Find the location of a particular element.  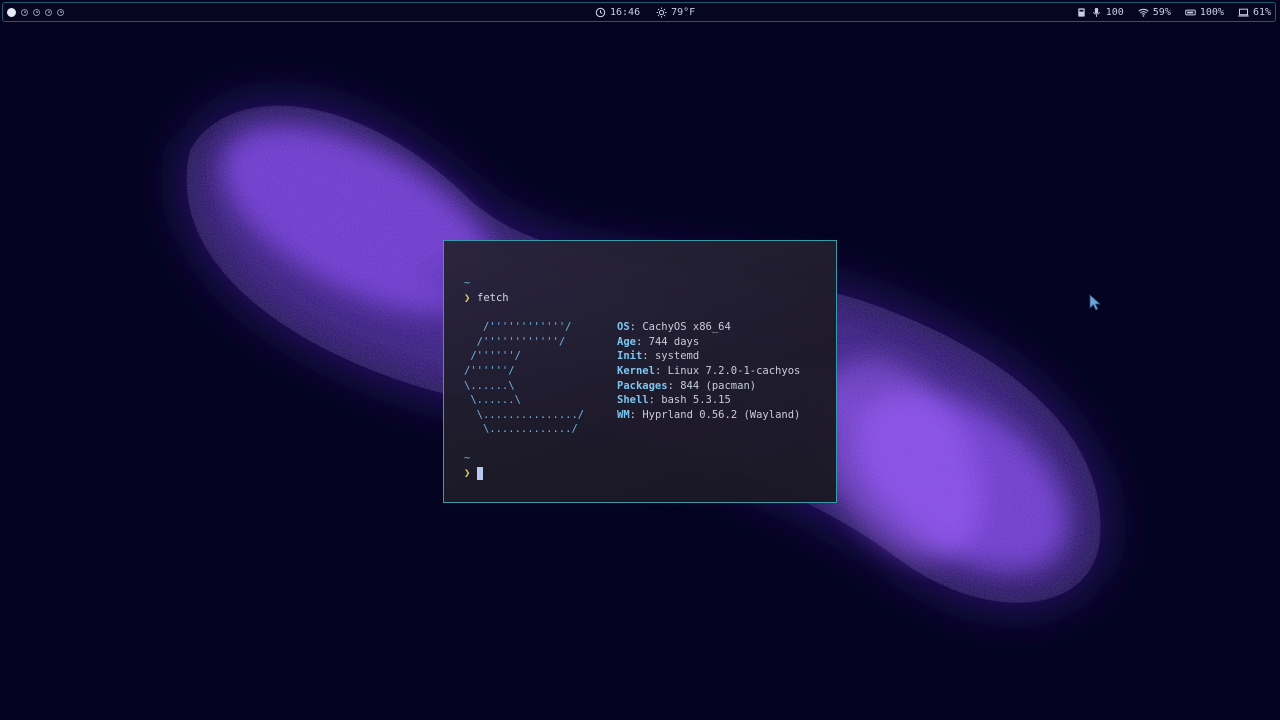

info-row-wm: WM: Hyprland 0.56.2 (Wayland) is located at coordinates (709, 415).